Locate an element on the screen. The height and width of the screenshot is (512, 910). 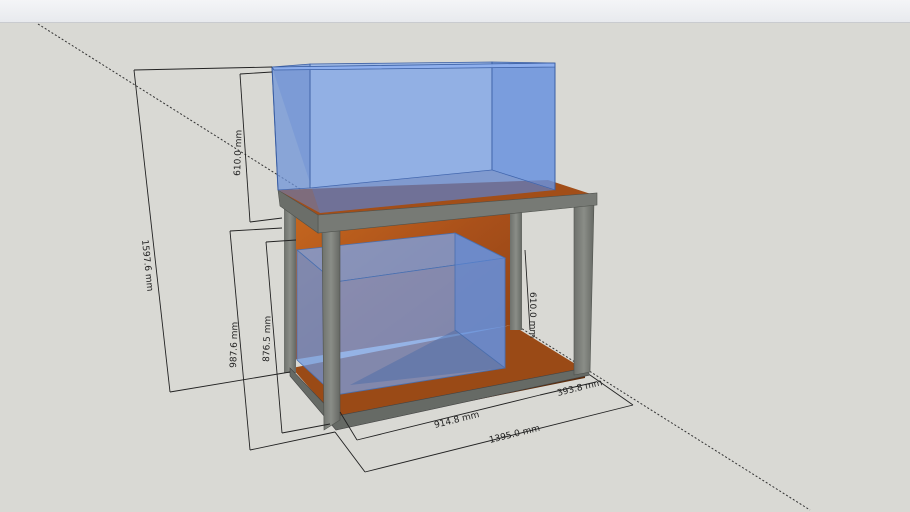
front-right-post is located at coordinates (584, 288).